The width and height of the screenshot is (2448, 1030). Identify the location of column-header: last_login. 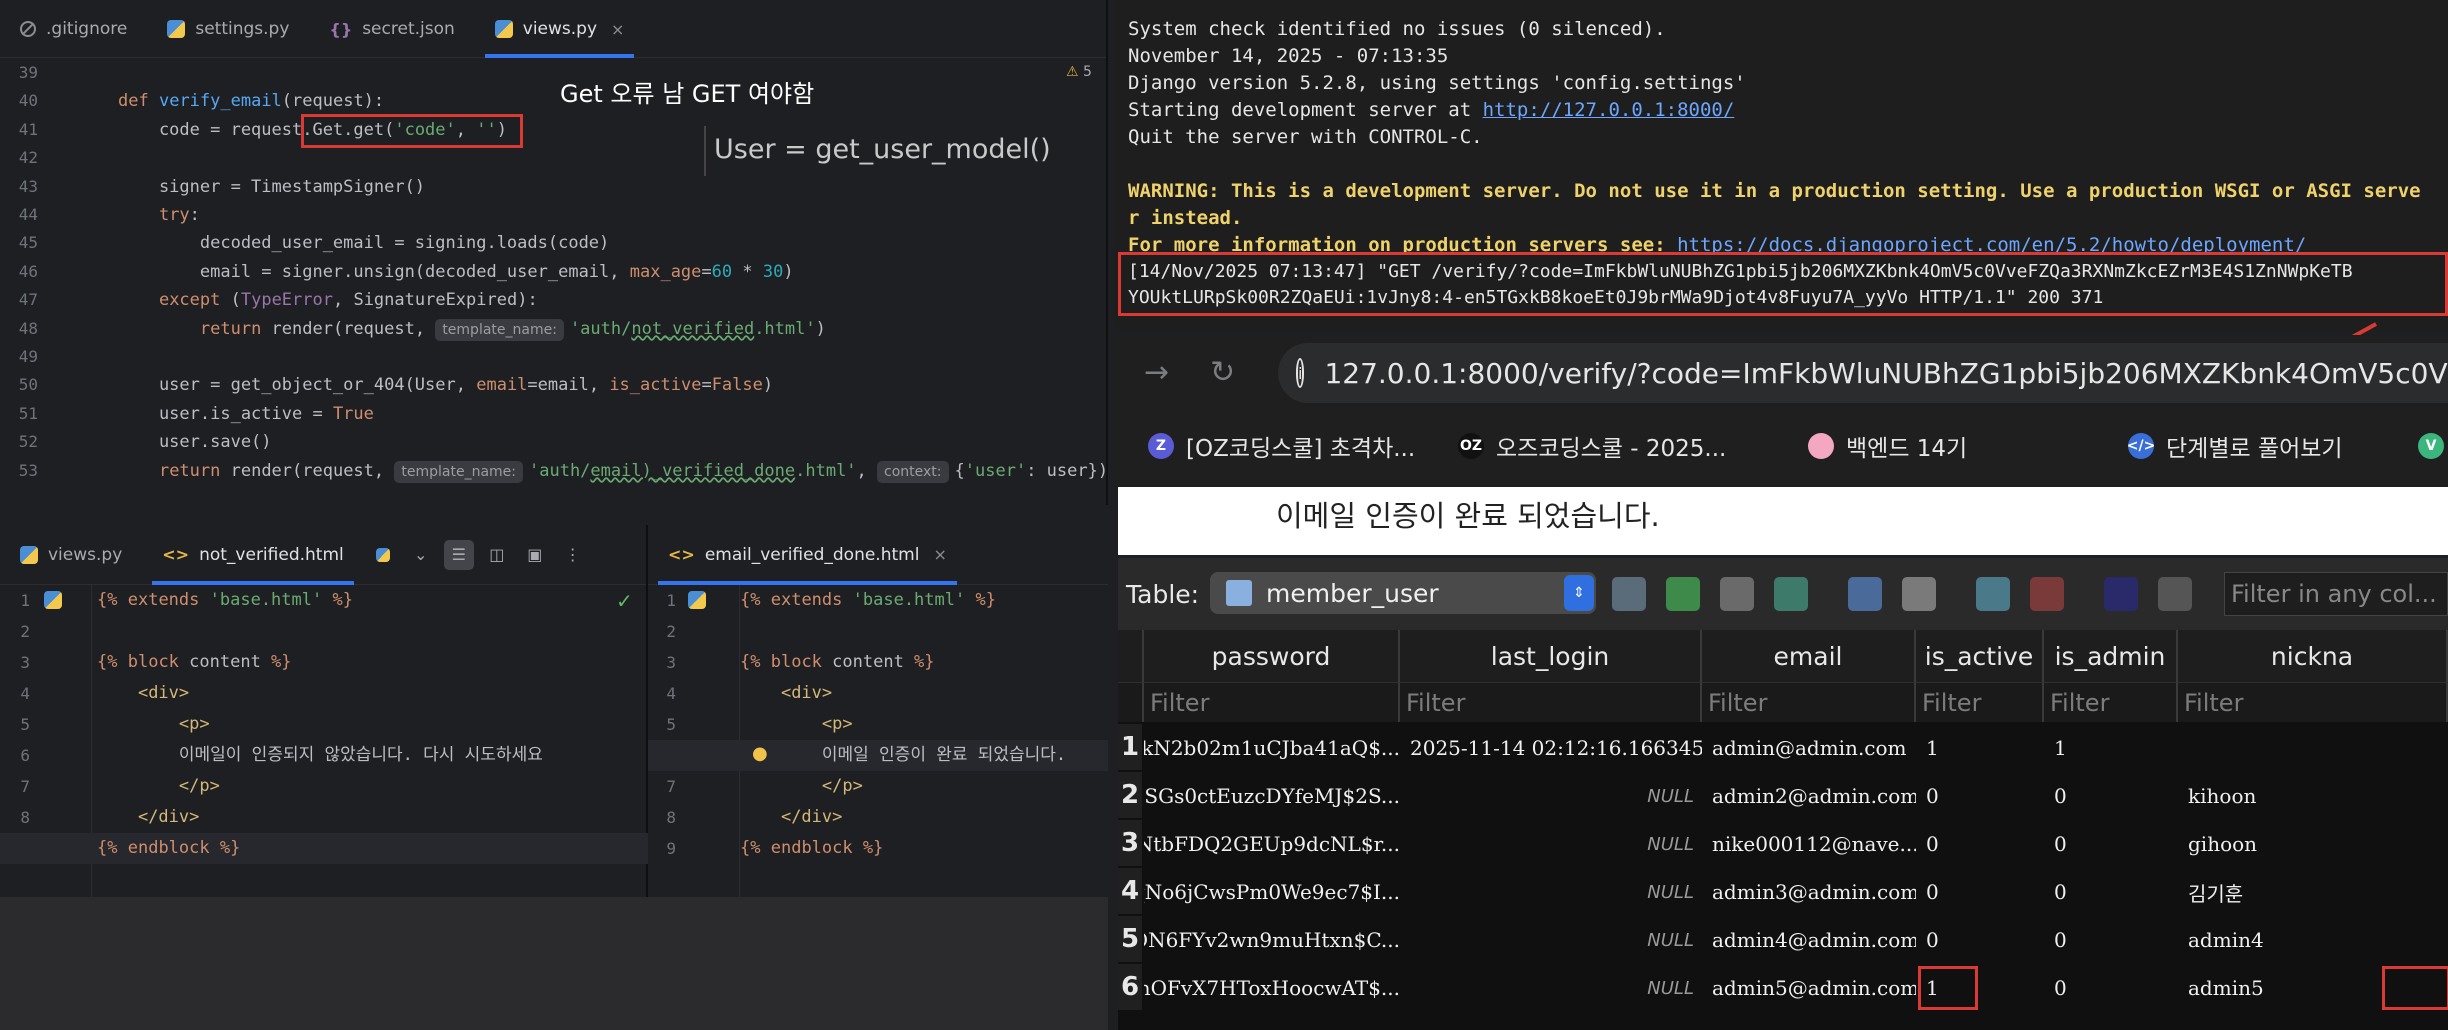
(1551, 656).